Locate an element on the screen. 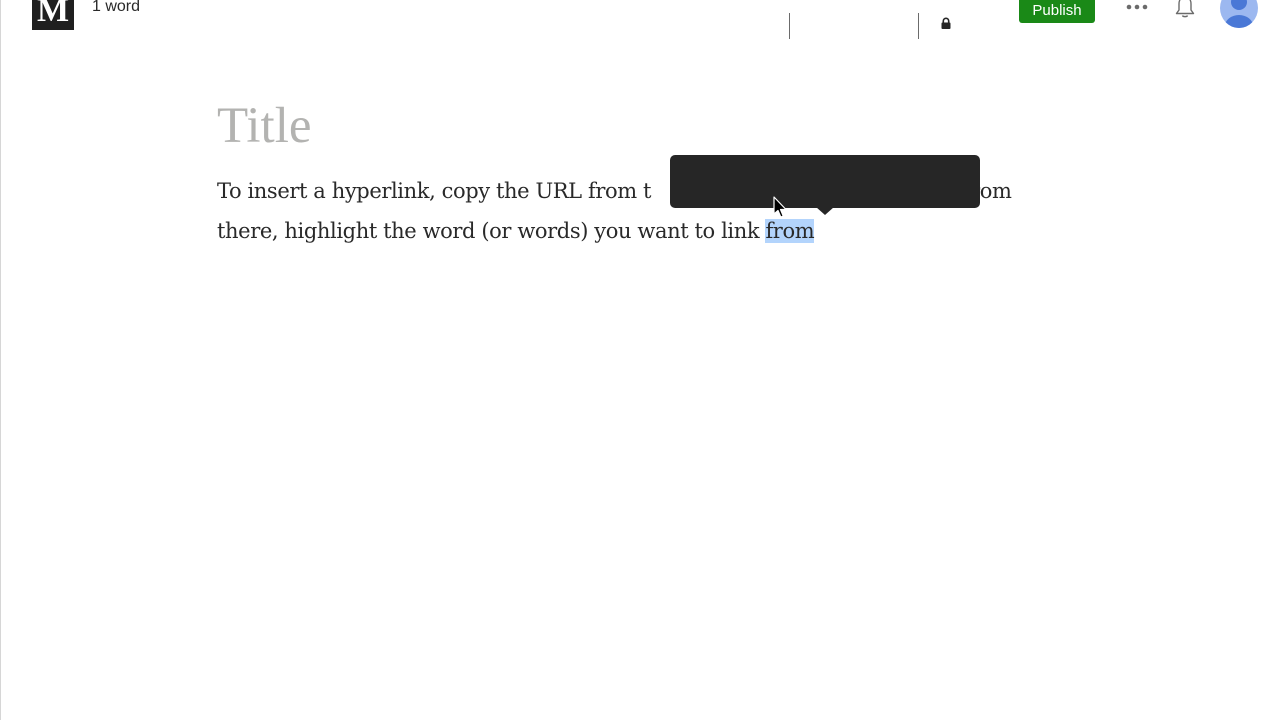  publish-button: Publish is located at coordinates (1057, 11).